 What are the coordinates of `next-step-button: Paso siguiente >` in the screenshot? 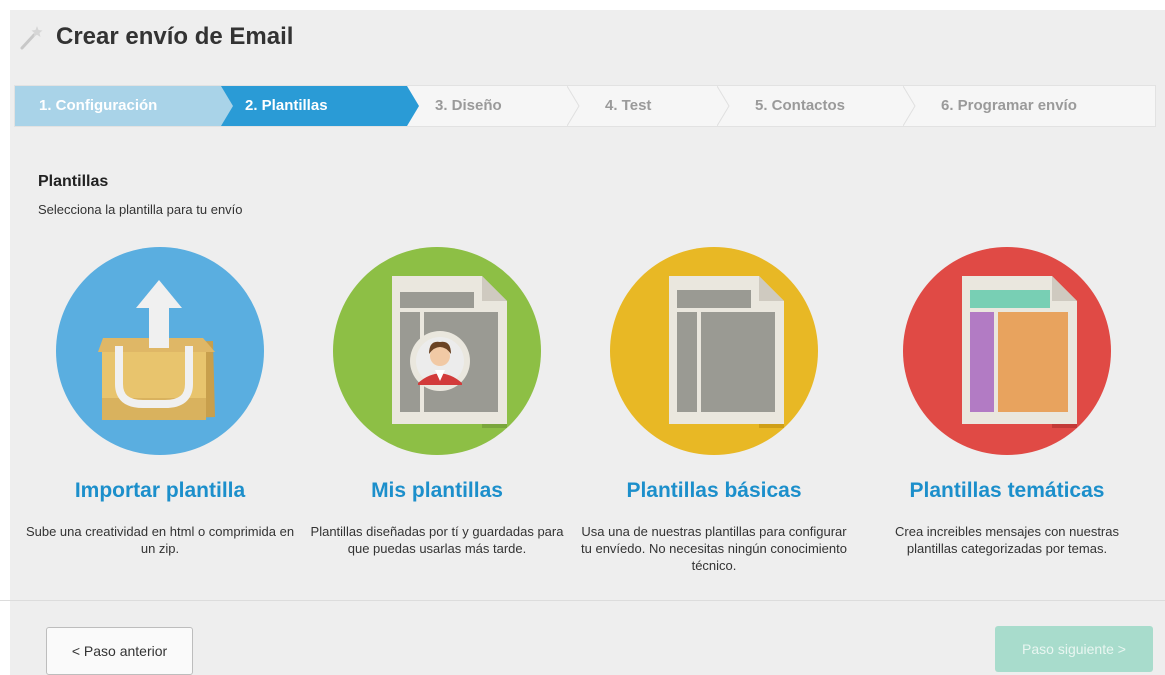 It's located at (1074, 649).